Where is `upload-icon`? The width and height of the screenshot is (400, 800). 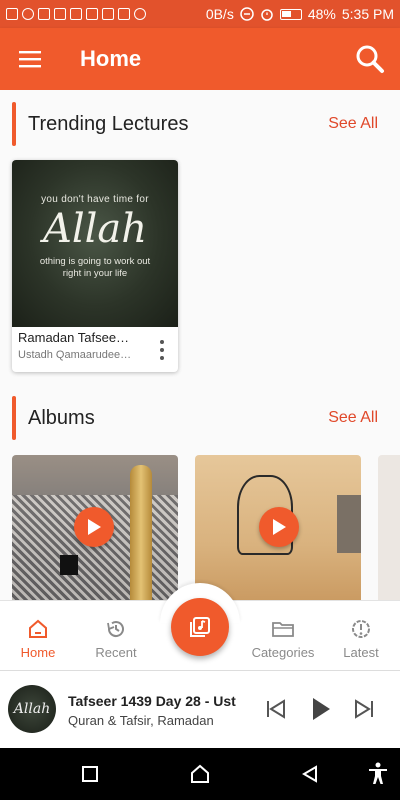 upload-icon is located at coordinates (44, 14).